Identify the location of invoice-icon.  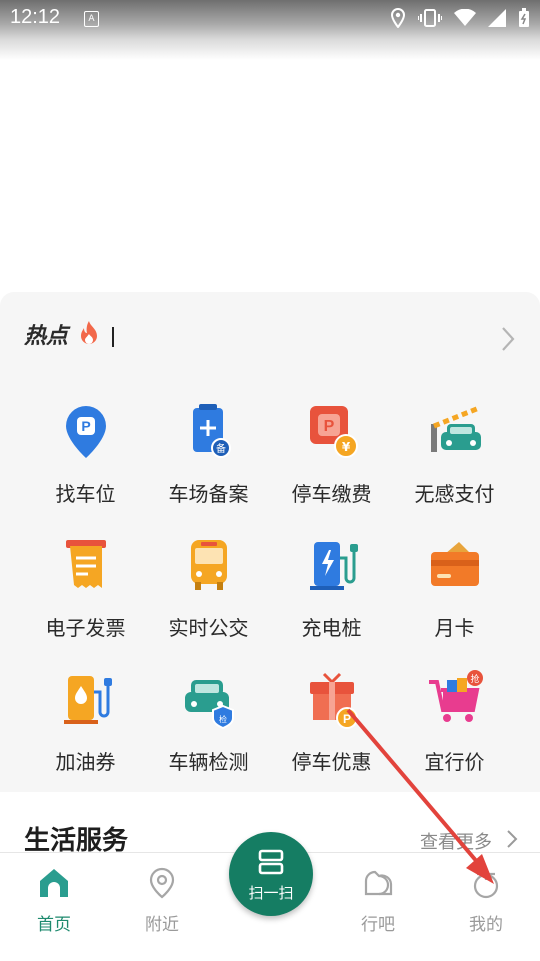
(85, 564).